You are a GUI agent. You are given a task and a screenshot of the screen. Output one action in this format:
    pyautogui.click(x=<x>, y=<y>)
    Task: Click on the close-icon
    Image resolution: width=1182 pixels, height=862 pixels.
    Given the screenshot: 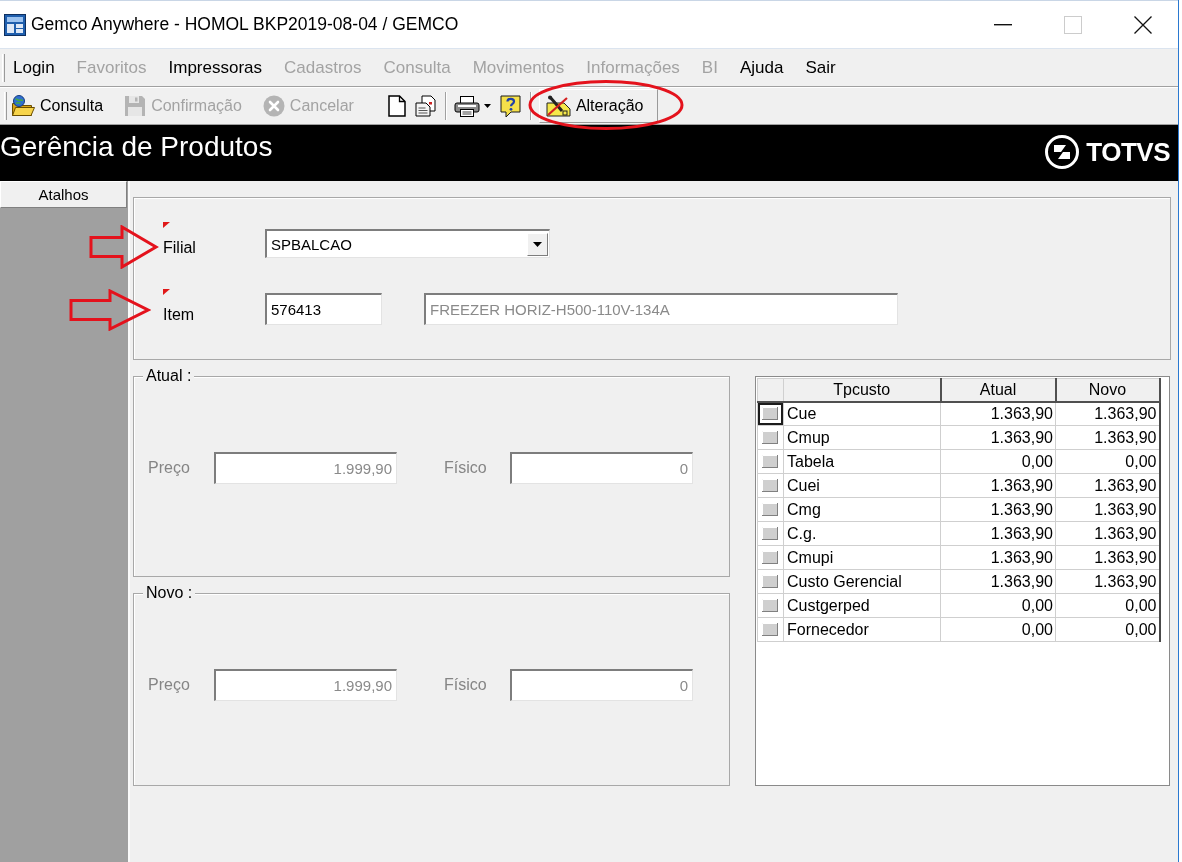 What is the action you would take?
    pyautogui.click(x=1143, y=24)
    